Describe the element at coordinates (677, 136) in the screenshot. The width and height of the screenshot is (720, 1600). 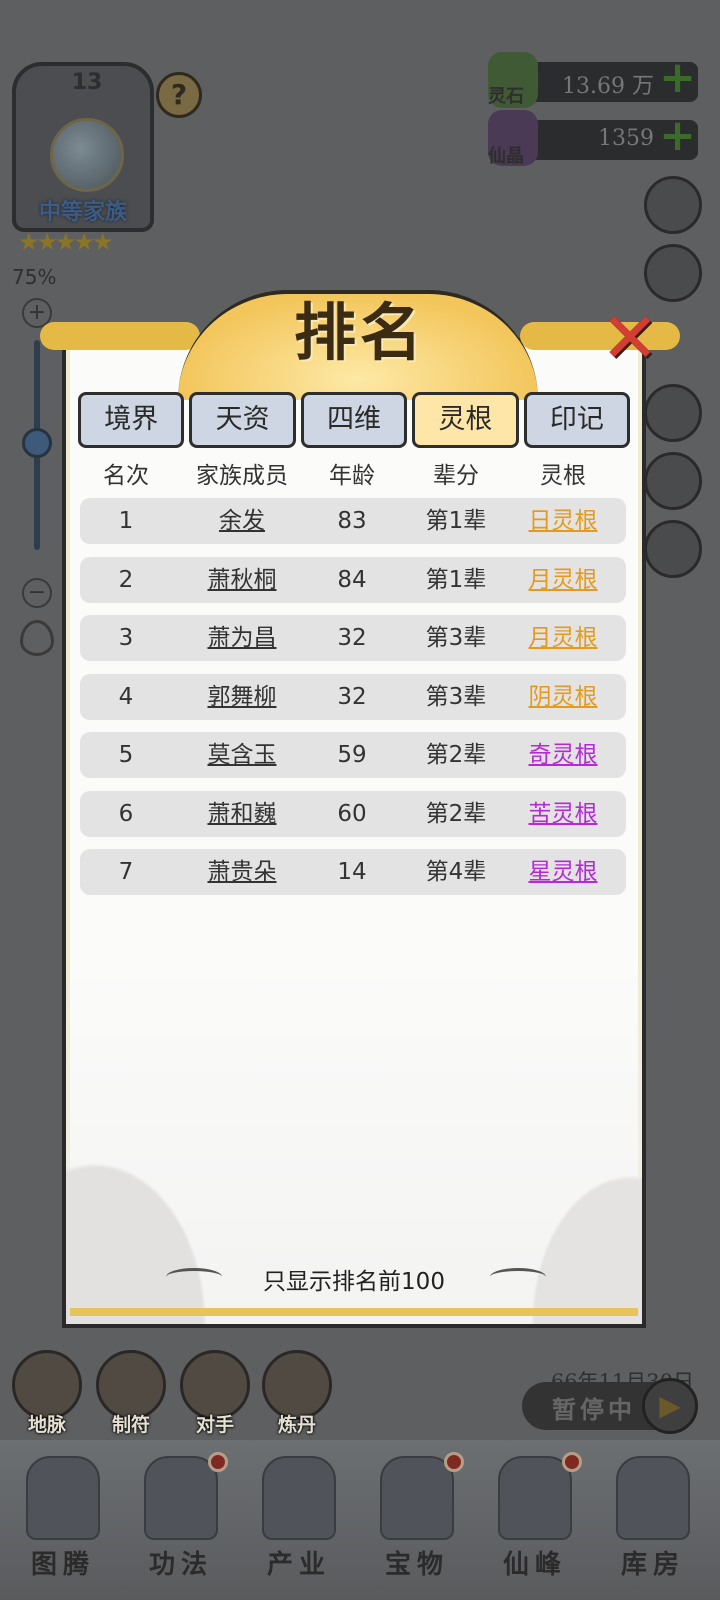
I see `immortal-crystal-add-button: +` at that location.